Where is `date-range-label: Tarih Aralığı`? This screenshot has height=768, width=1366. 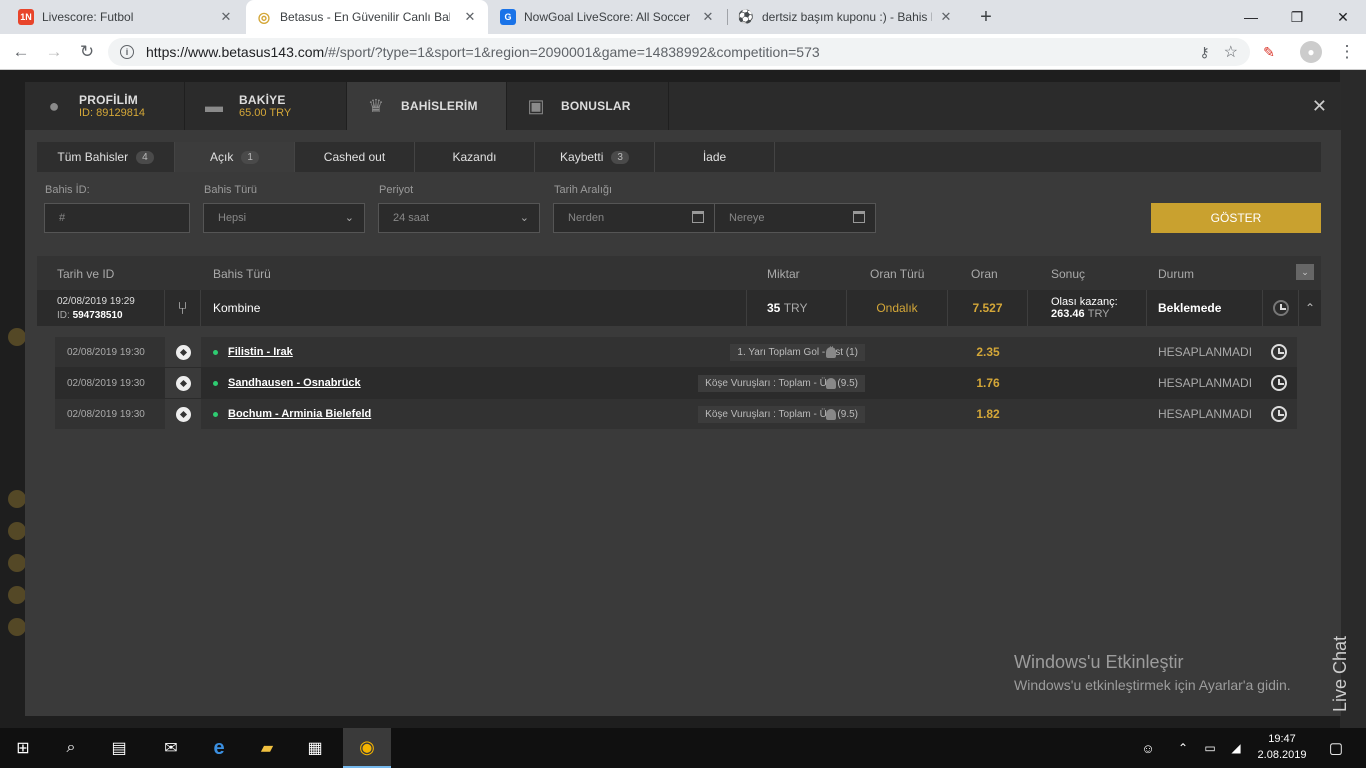
date-range-label: Tarih Aralığı is located at coordinates (583, 190).